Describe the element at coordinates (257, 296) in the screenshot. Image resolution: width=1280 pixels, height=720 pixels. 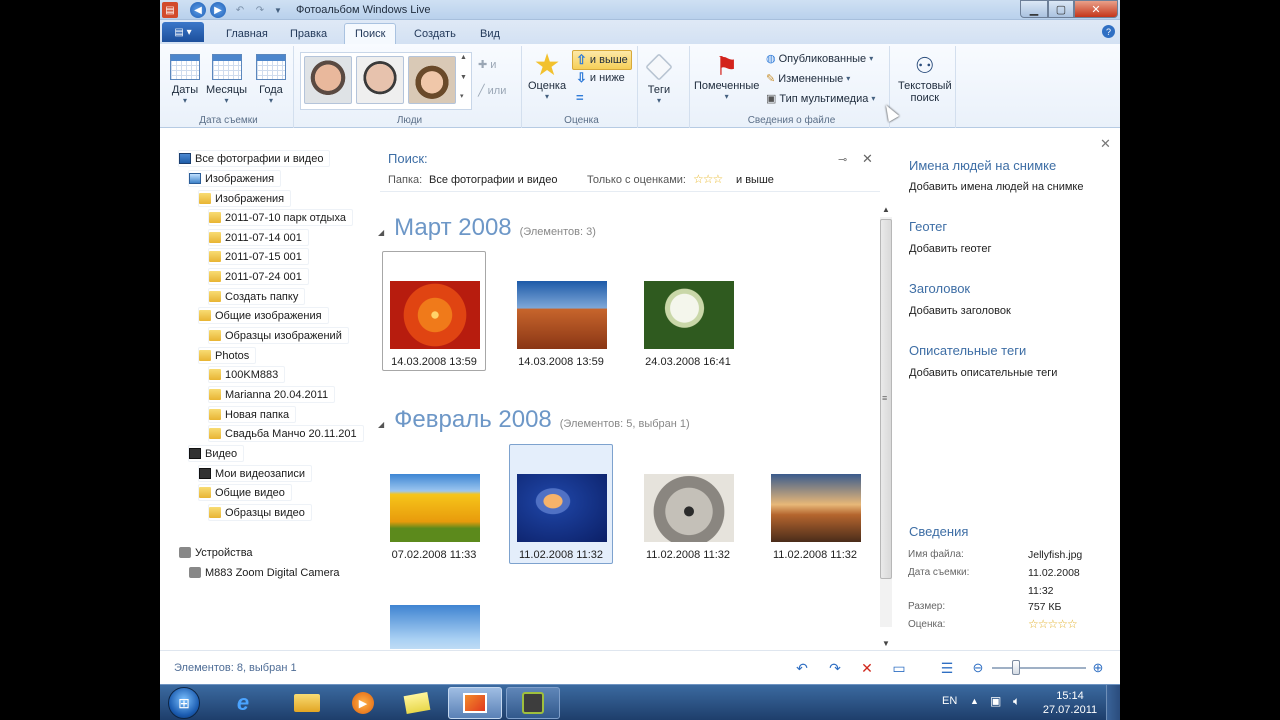
I see `nav-create-folder: Создать папку` at that location.